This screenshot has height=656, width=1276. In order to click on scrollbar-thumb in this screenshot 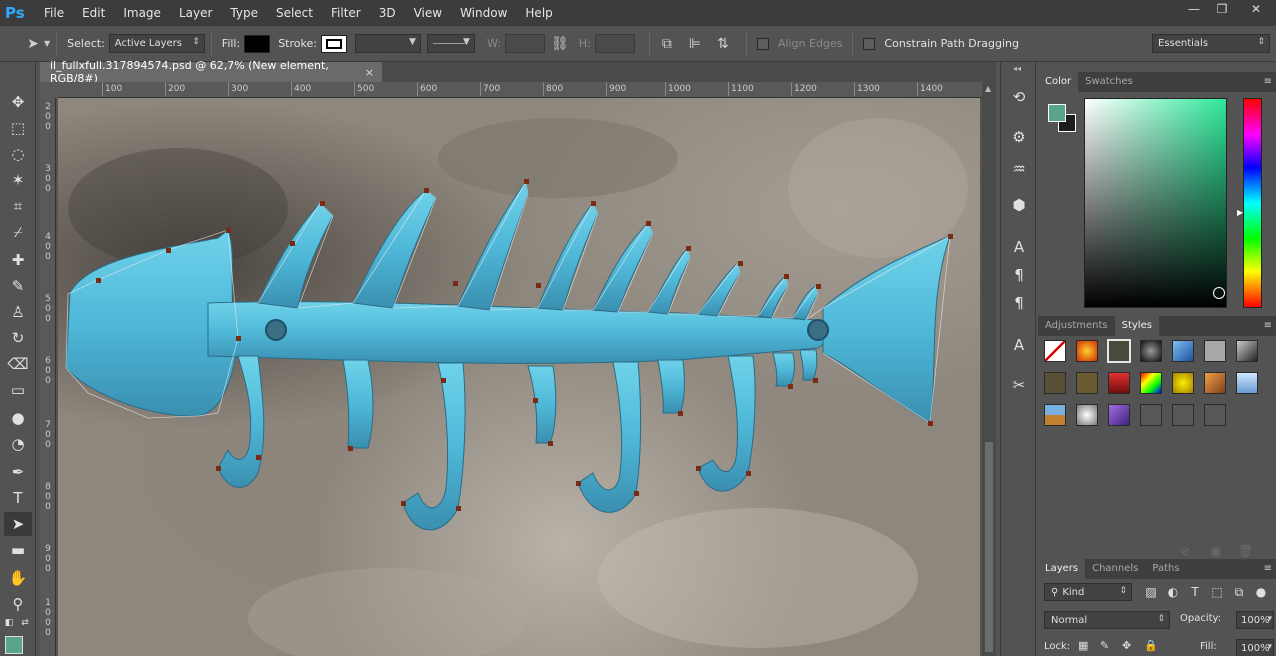, I will do `click(989, 547)`.